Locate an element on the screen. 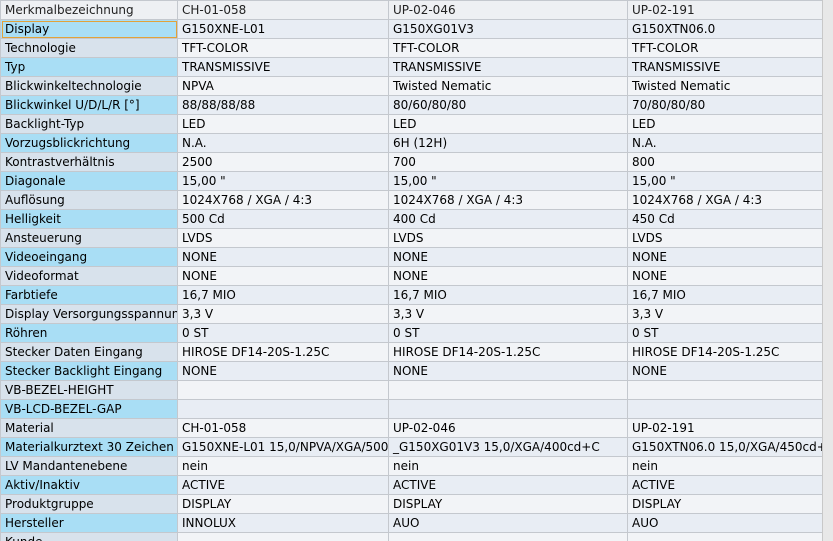 The image size is (833, 541). characteristic-label: Stecker Daten Eingang is located at coordinates (89, 352).